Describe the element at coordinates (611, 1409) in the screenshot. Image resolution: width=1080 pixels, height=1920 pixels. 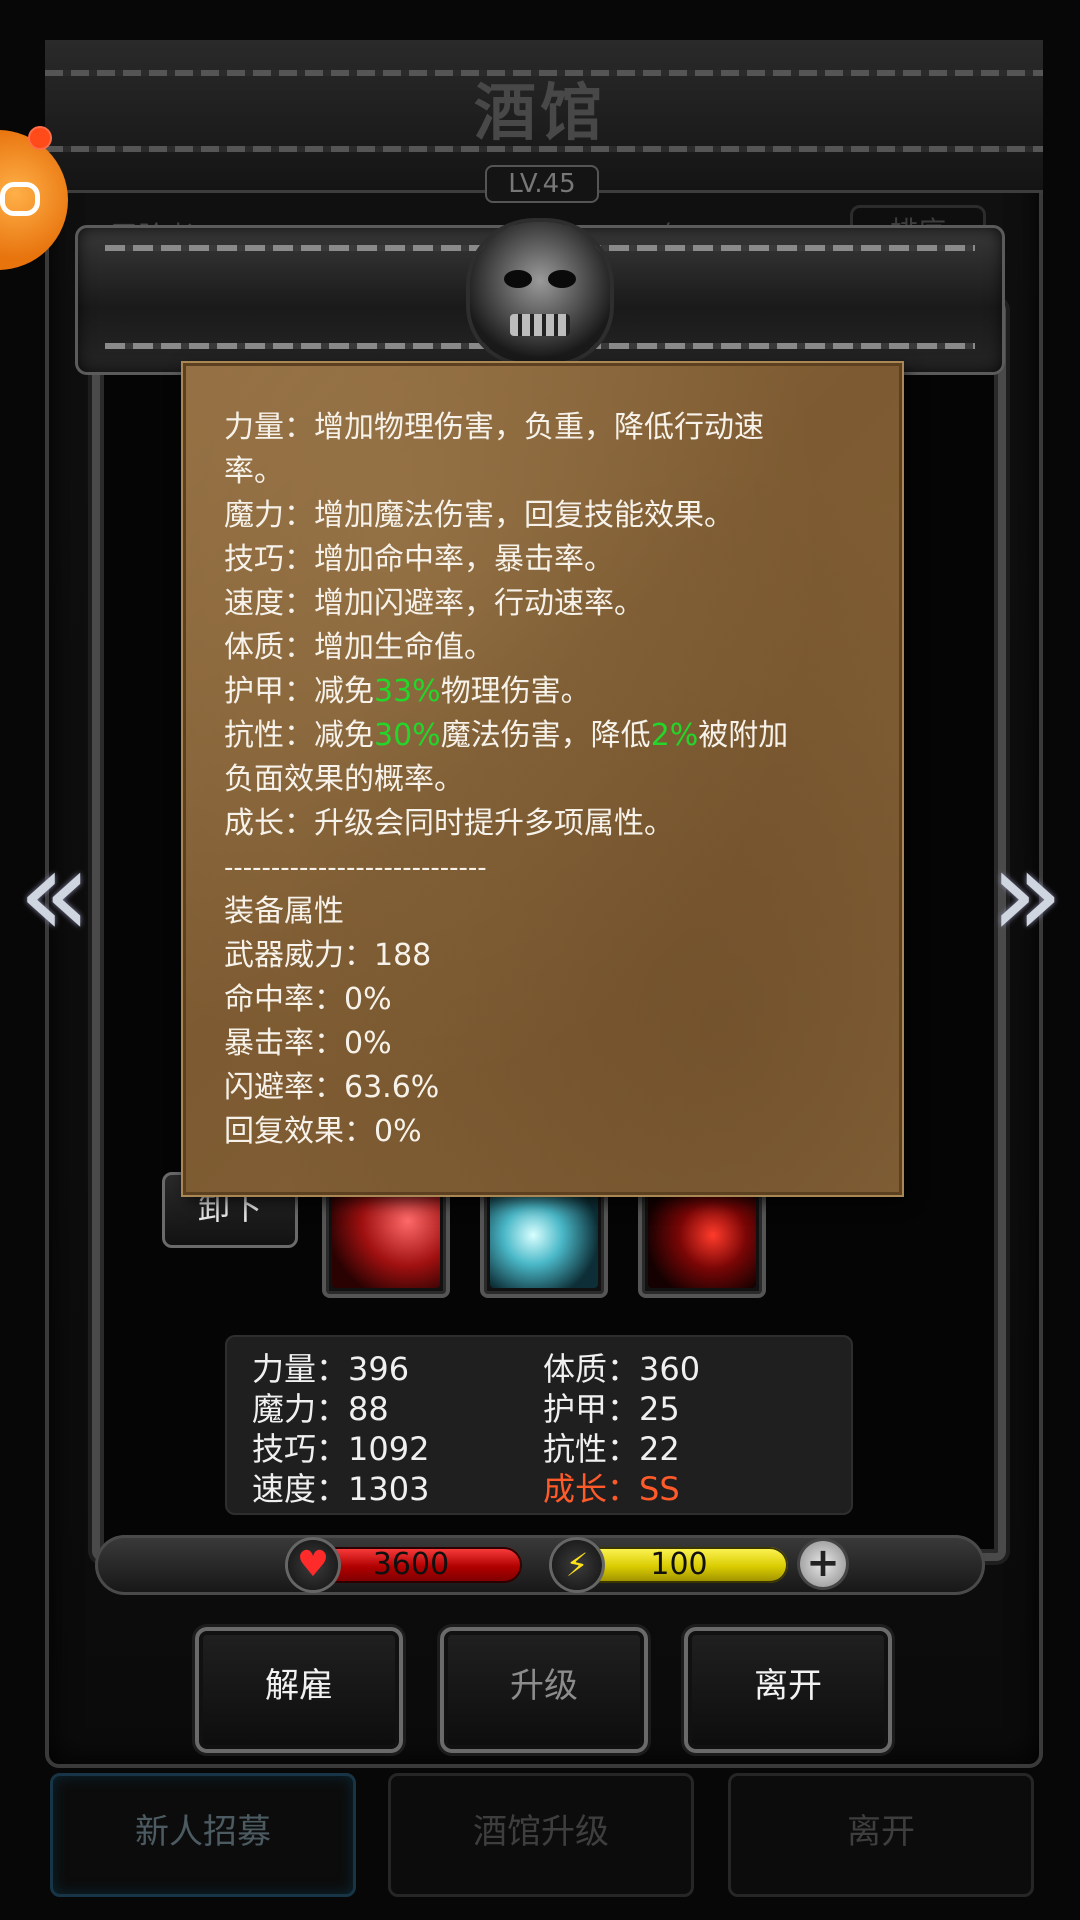
I see `stat-armor: 护甲：25` at that location.